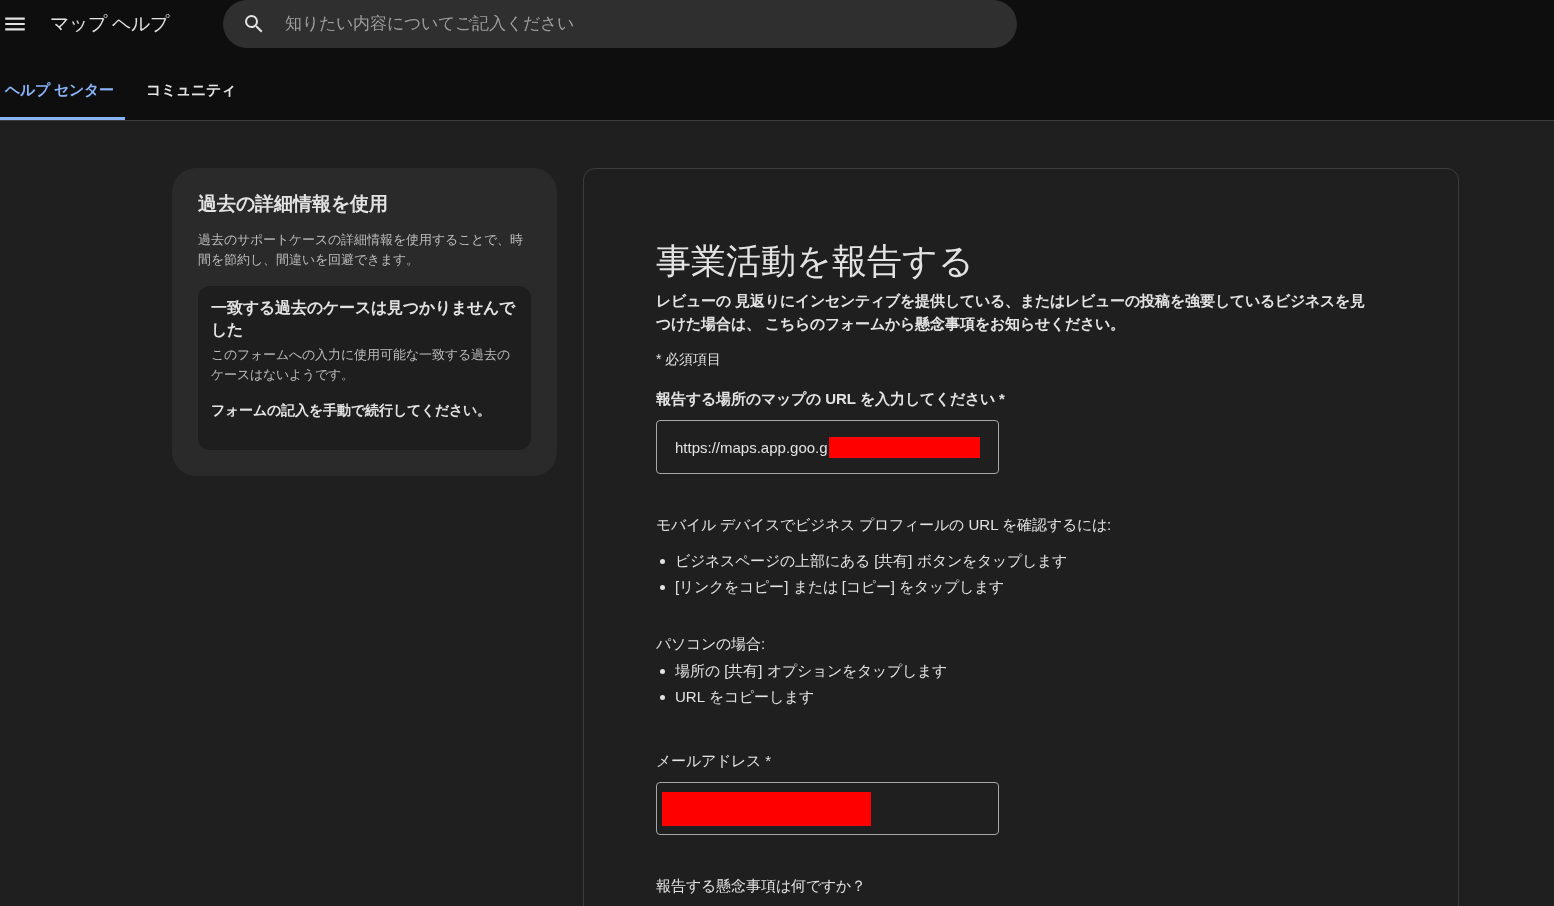 Image resolution: width=1554 pixels, height=906 pixels. What do you see at coordinates (840, 587) in the screenshot?
I see `bullet-text: [リンクをコピー] または [コピー] をタップします` at bounding box center [840, 587].